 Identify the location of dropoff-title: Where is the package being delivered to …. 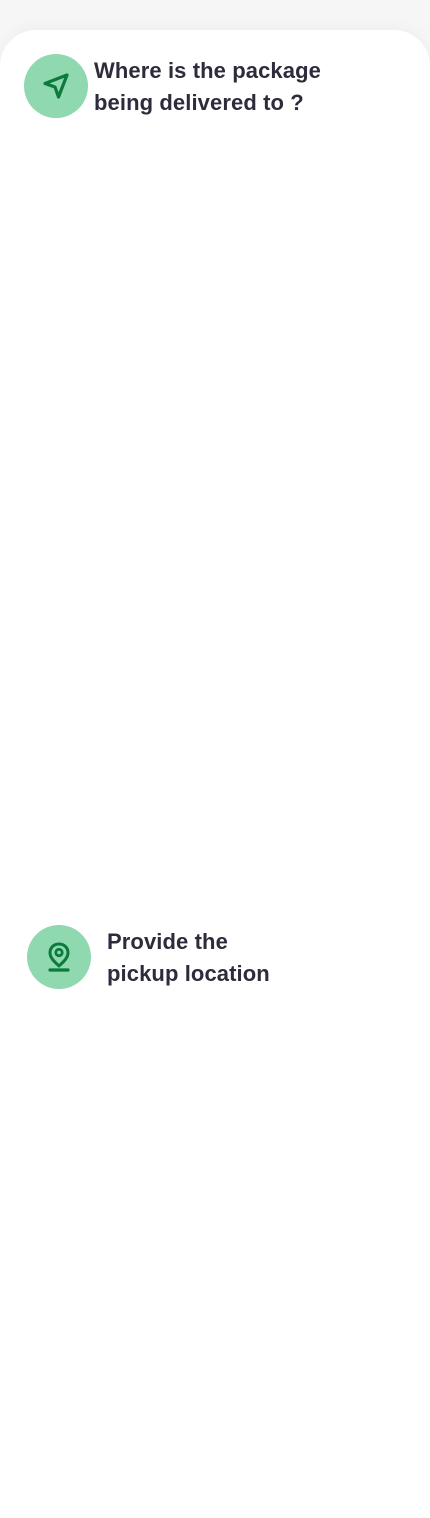
(244, 87).